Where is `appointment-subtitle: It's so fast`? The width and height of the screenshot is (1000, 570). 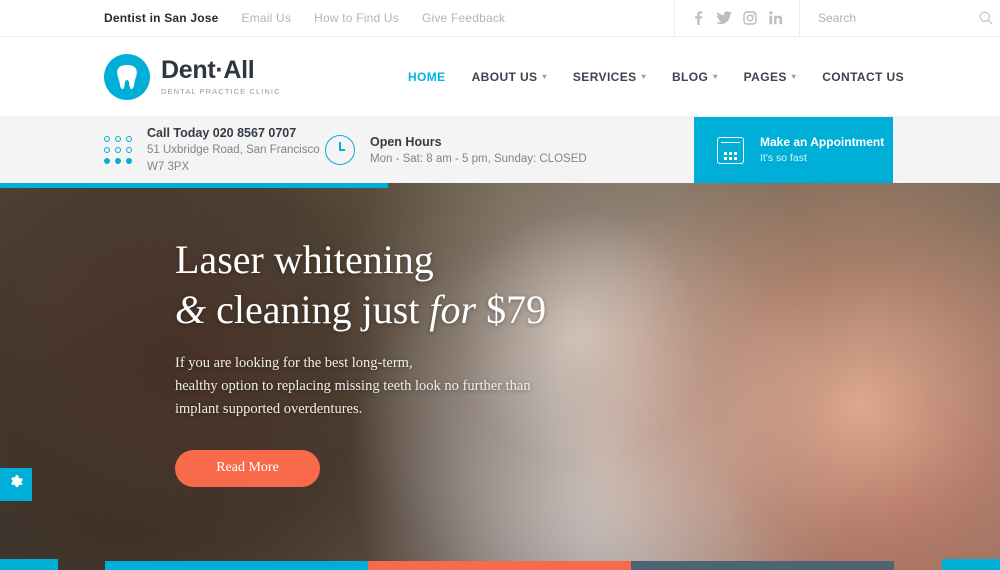 appointment-subtitle: It's so fast is located at coordinates (783, 158).